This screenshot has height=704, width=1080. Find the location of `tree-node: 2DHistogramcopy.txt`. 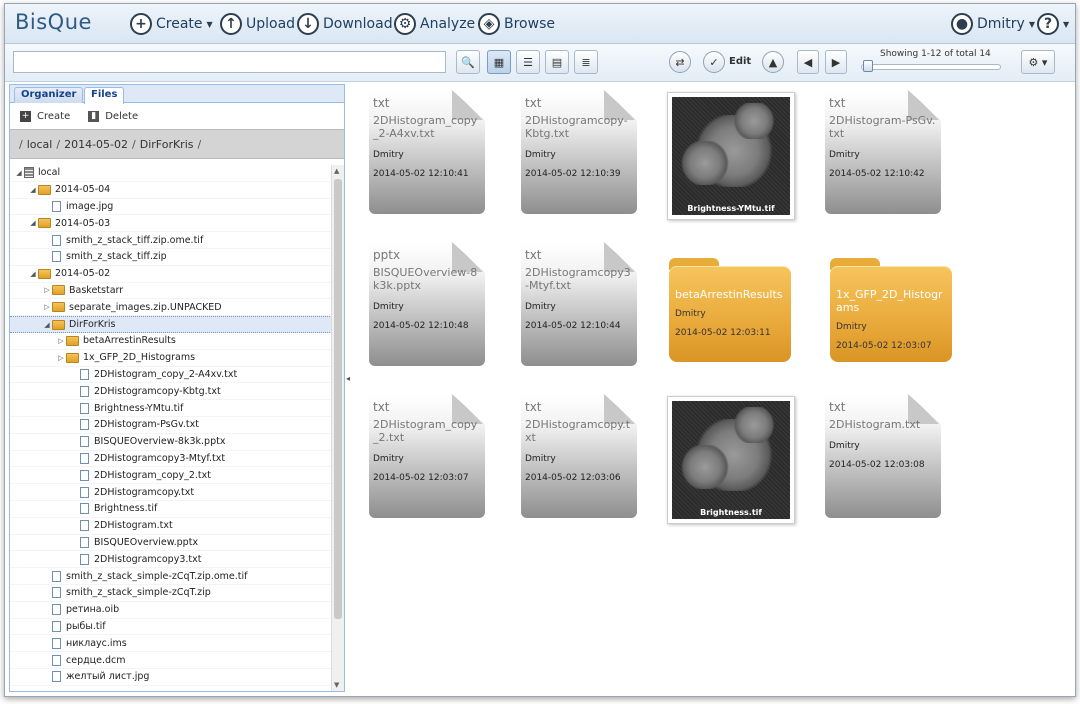

tree-node: 2DHistogramcopy.txt is located at coordinates (171, 492).